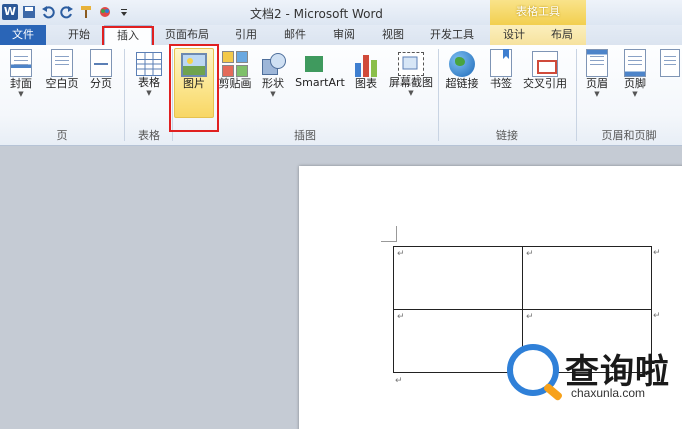  I want to click on color-icon, so click(105, 12).